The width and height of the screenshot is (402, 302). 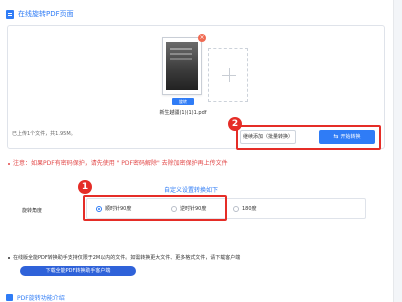 What do you see at coordinates (191, 189) in the screenshot?
I see `custom-settings-link: 自定义设置转换如下` at bounding box center [191, 189].